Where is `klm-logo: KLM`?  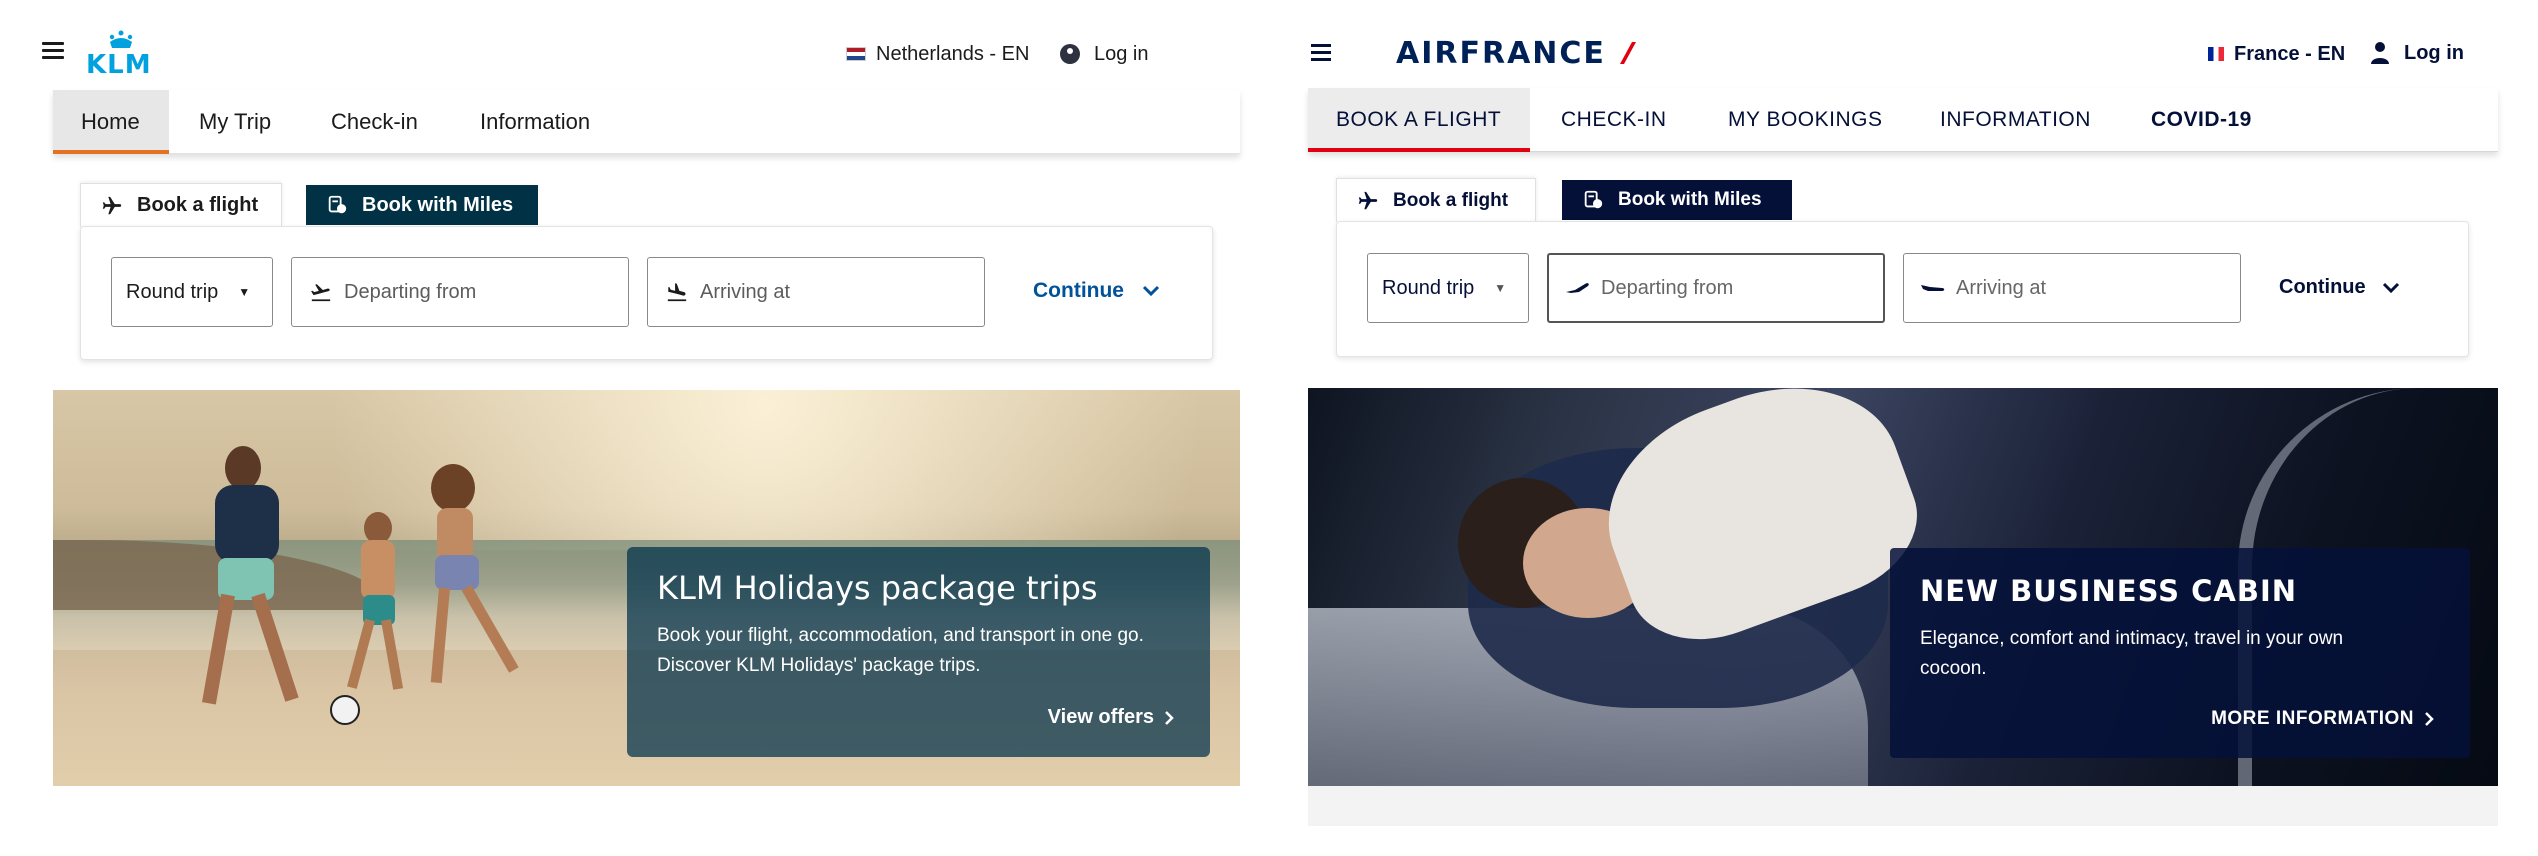 klm-logo: KLM is located at coordinates (121, 55).